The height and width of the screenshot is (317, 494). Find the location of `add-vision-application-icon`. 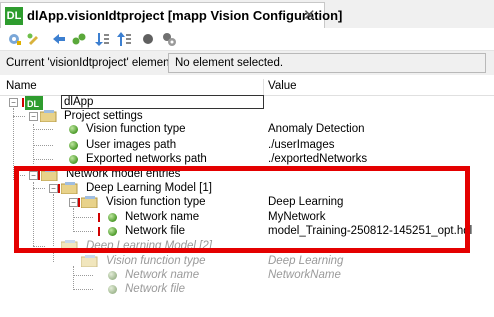

add-vision-application-icon is located at coordinates (14, 39).